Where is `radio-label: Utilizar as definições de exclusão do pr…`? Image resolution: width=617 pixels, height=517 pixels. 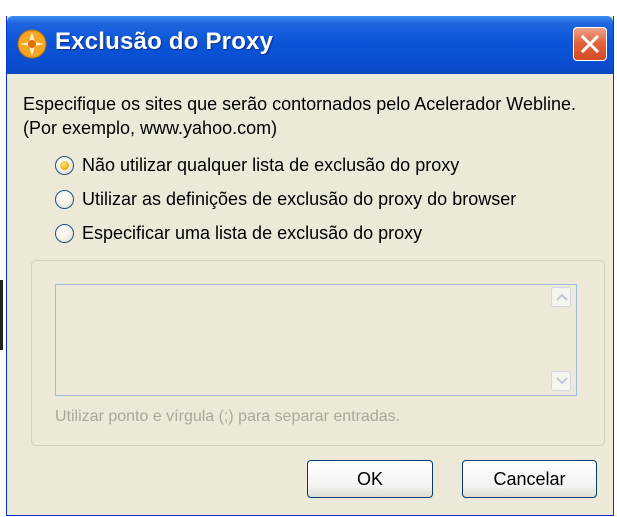 radio-label: Utilizar as definições de exclusão do pr… is located at coordinates (299, 198).